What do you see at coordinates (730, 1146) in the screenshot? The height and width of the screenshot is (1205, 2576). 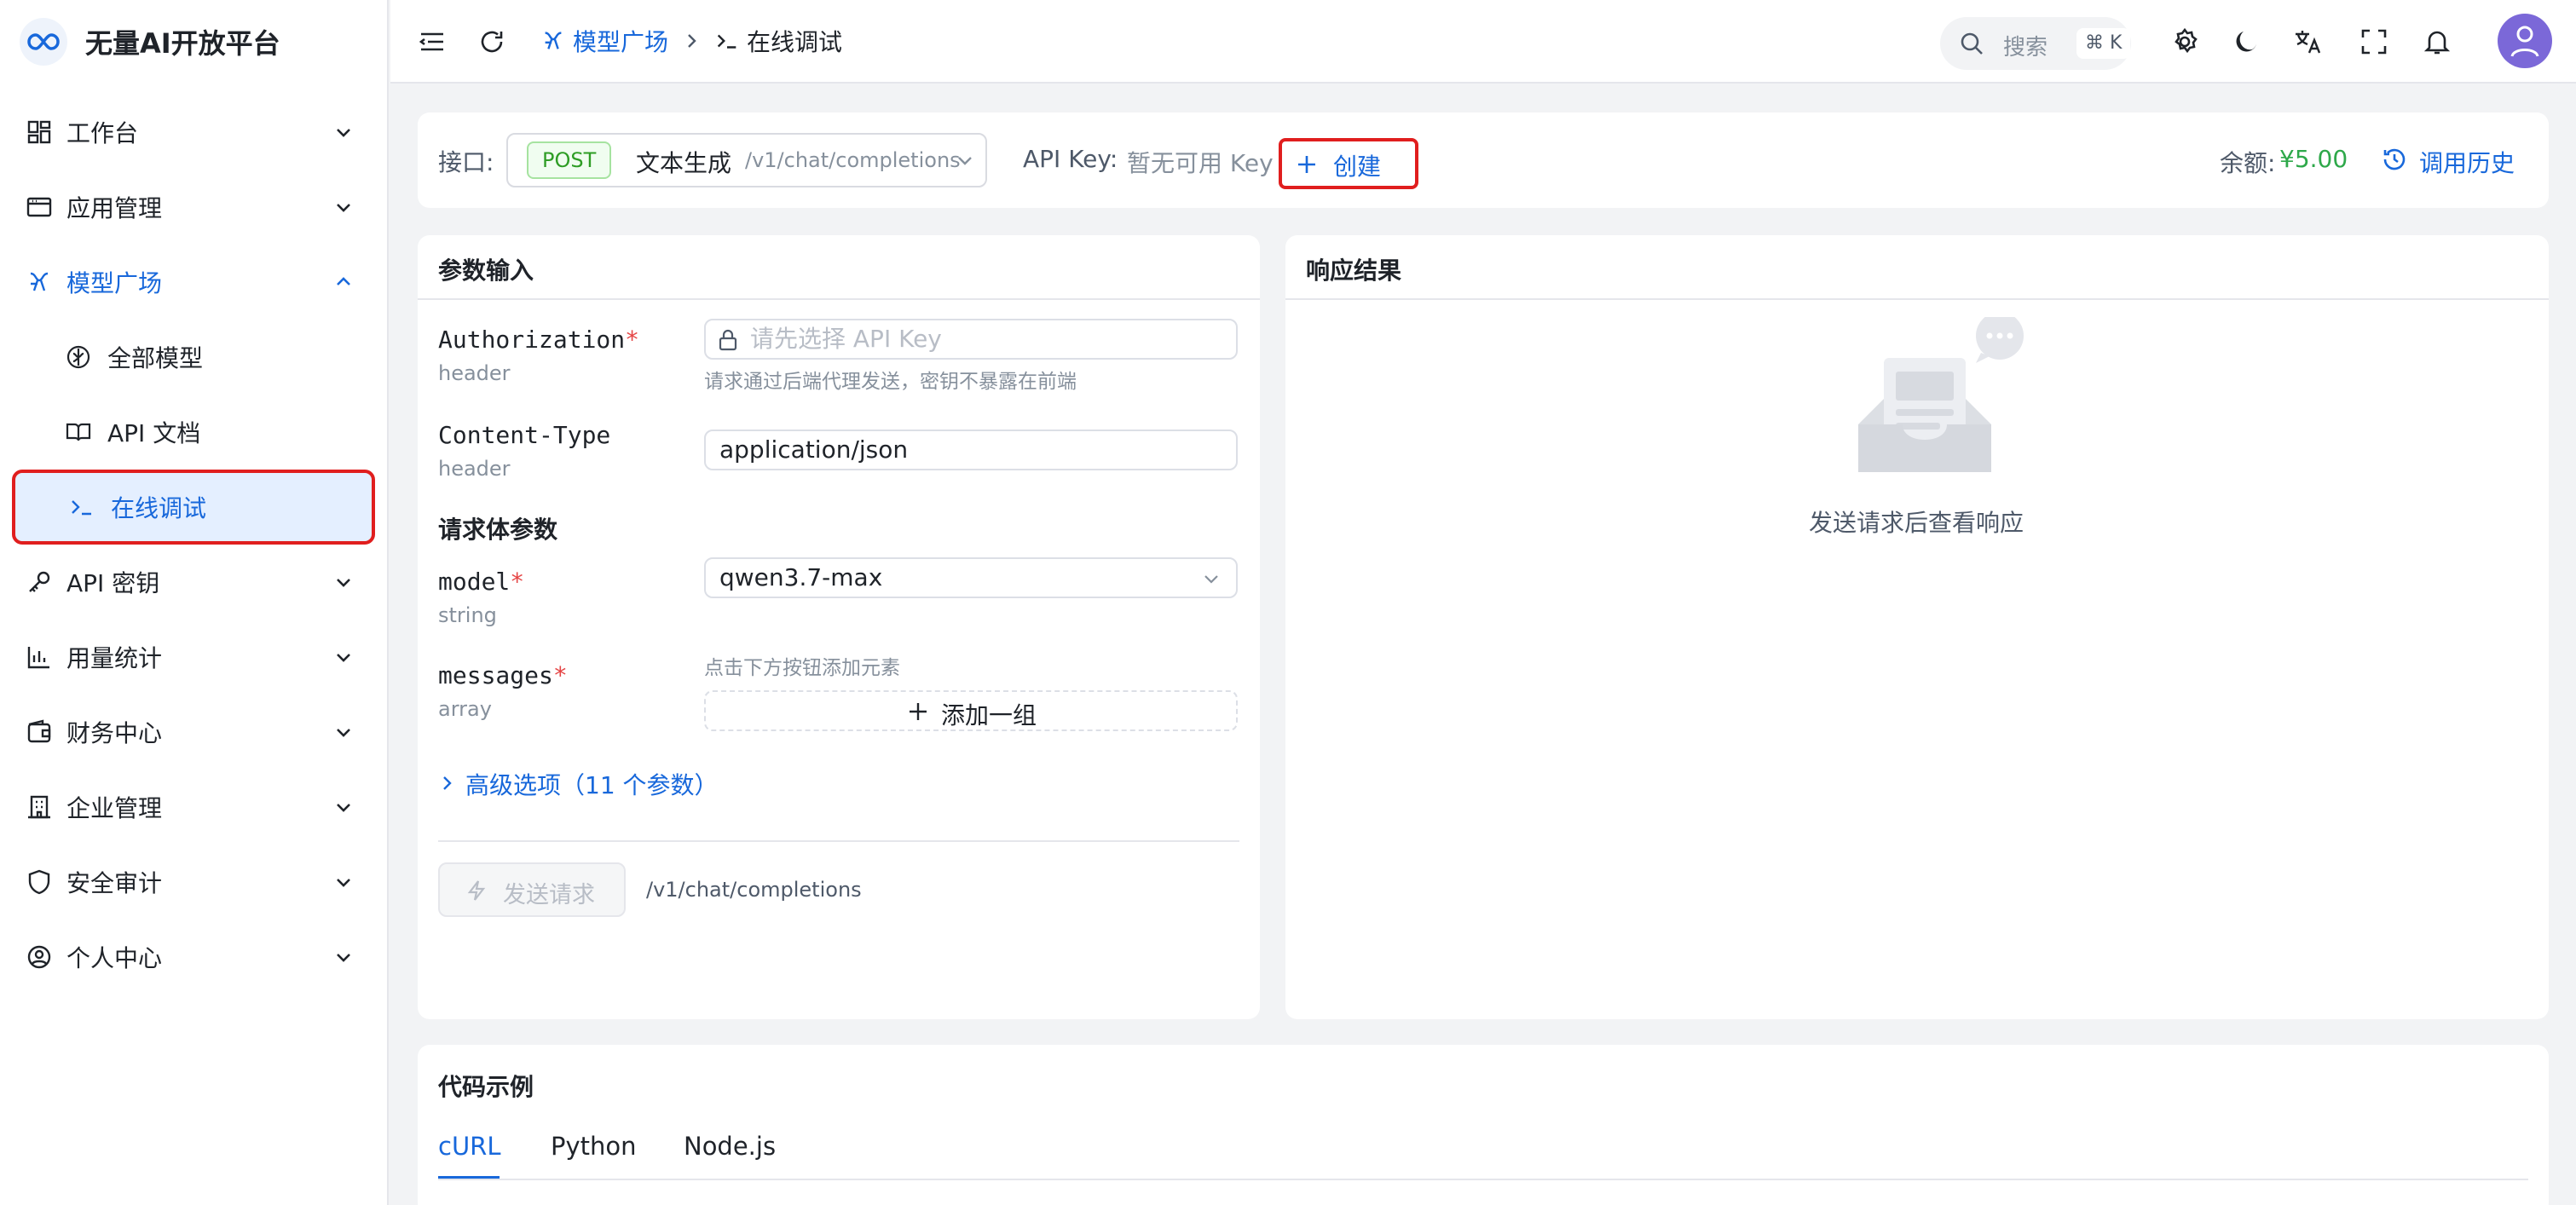 I see `tab-nodejs: Node.js` at bounding box center [730, 1146].